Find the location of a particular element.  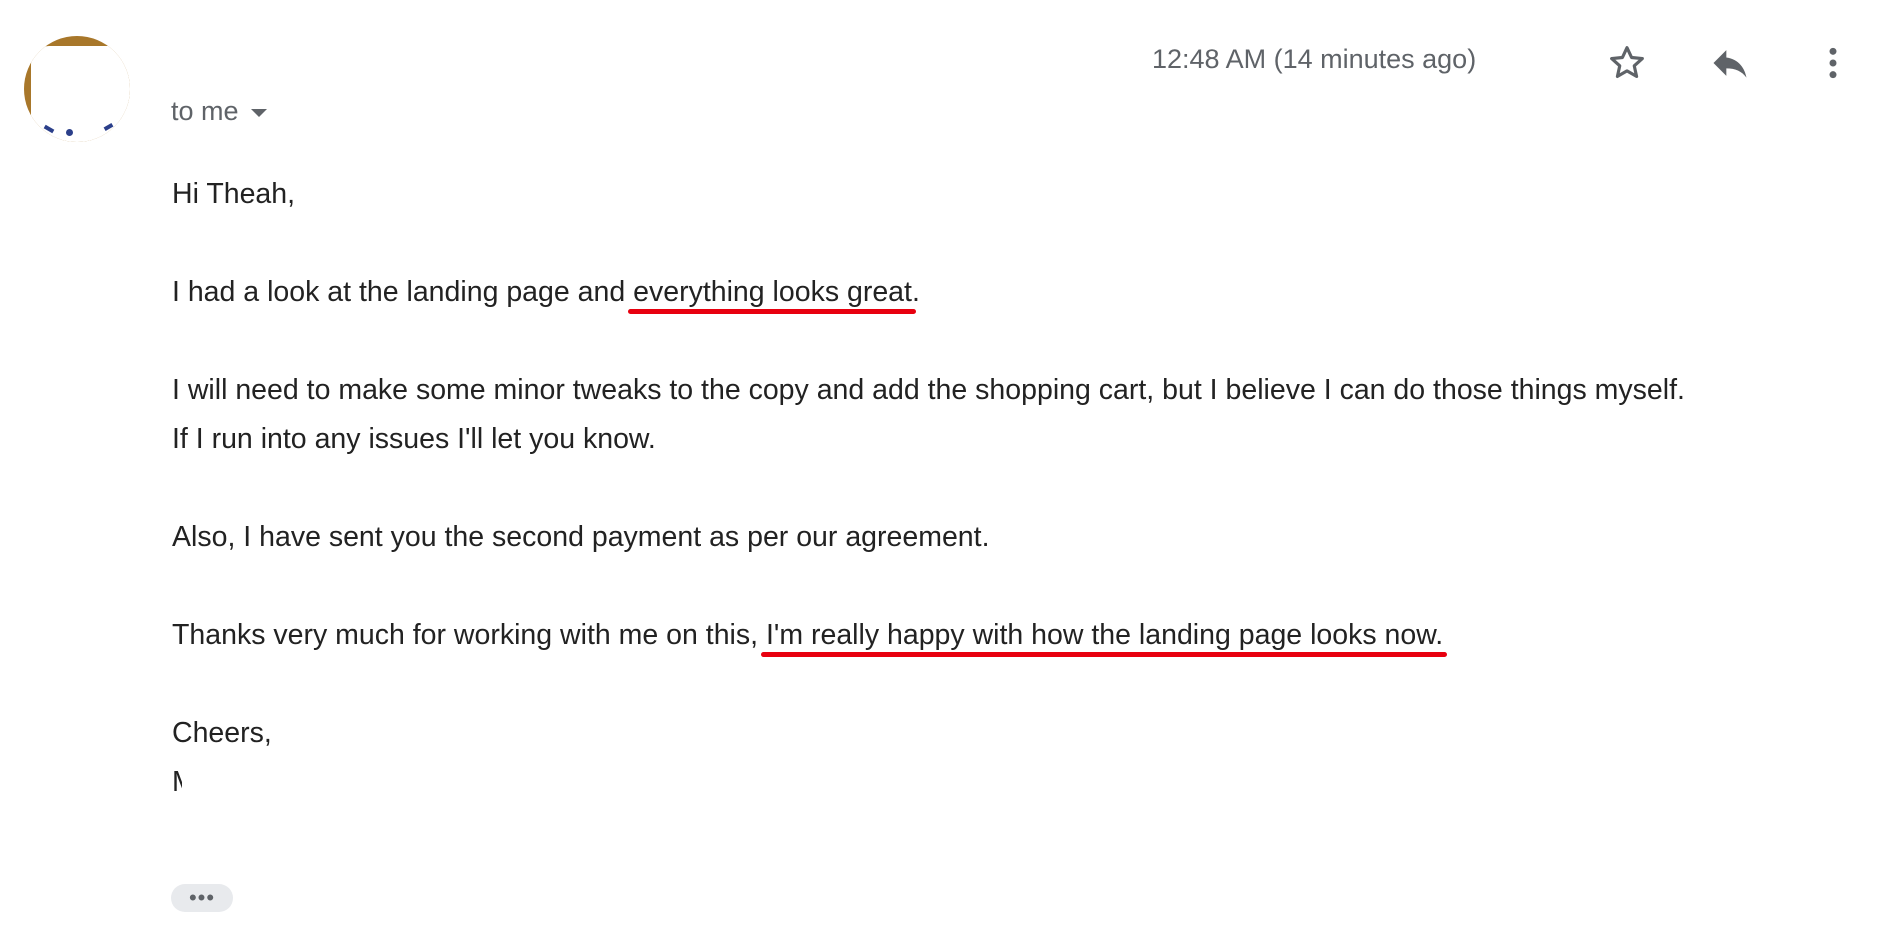

reply-icon is located at coordinates (1730, 63).